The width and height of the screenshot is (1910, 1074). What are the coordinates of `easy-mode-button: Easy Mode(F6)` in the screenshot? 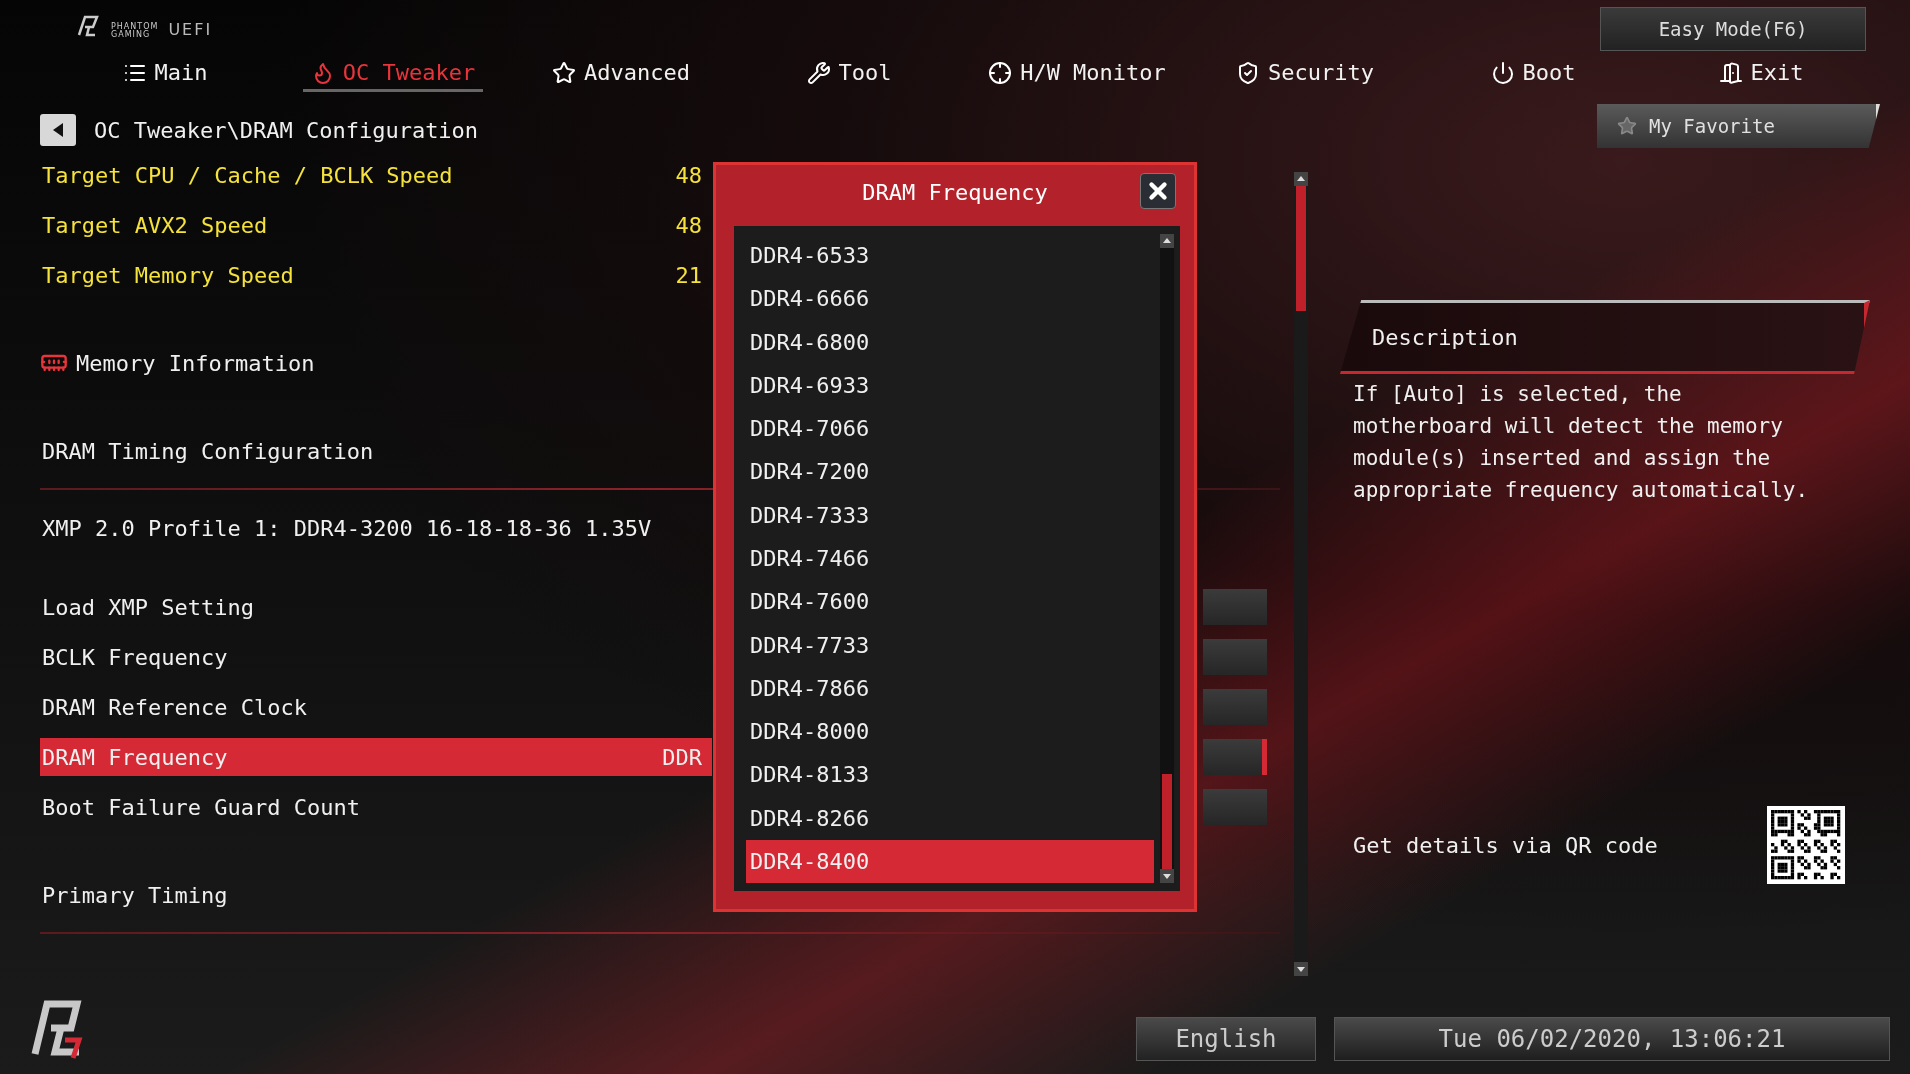 It's located at (1733, 29).